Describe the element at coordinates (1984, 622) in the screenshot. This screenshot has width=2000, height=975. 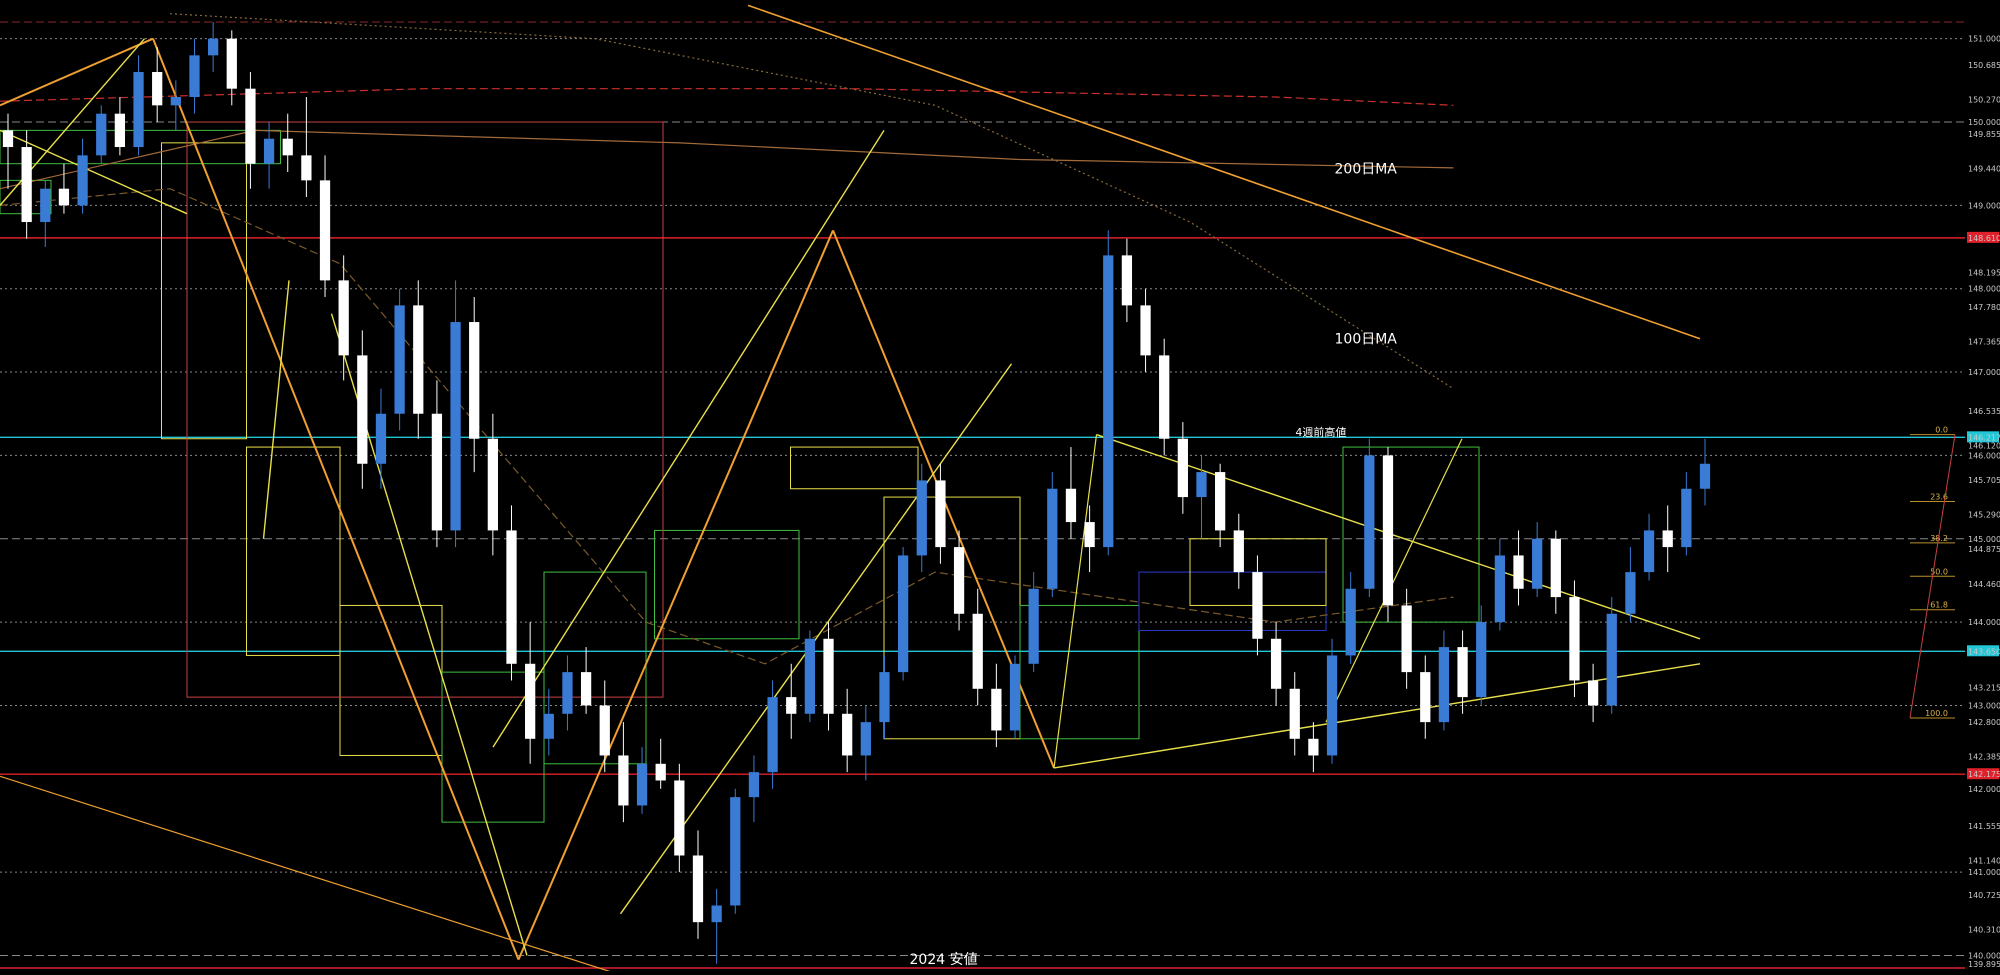
I see `price-tick-label: 144.000` at that location.